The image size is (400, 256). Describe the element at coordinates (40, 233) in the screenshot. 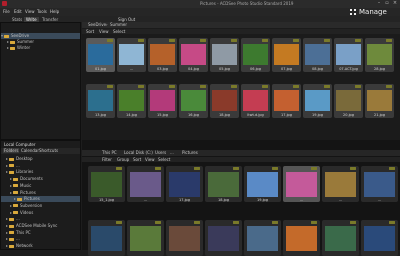

I see `tree-item: This PC` at that location.